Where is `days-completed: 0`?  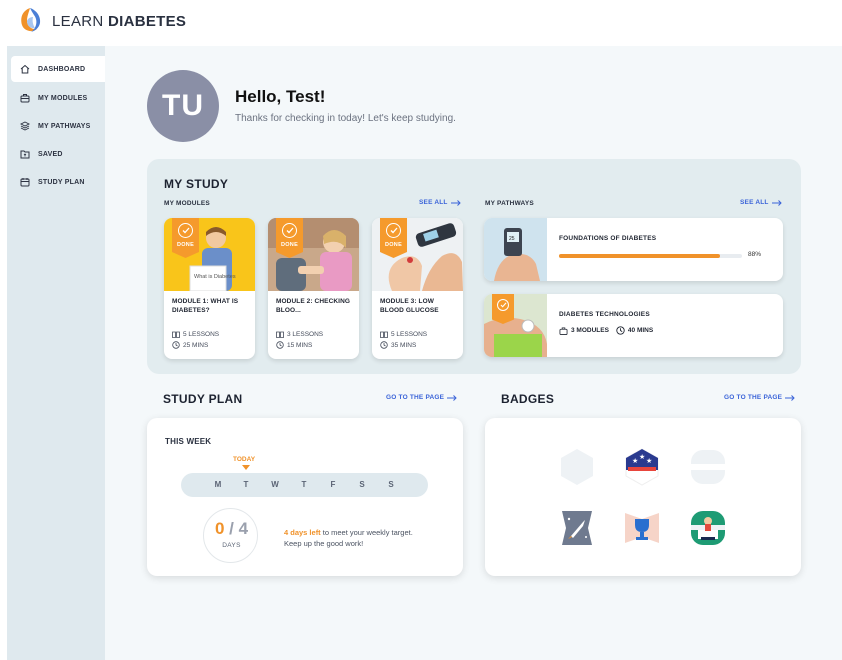
days-completed: 0 is located at coordinates (219, 528).